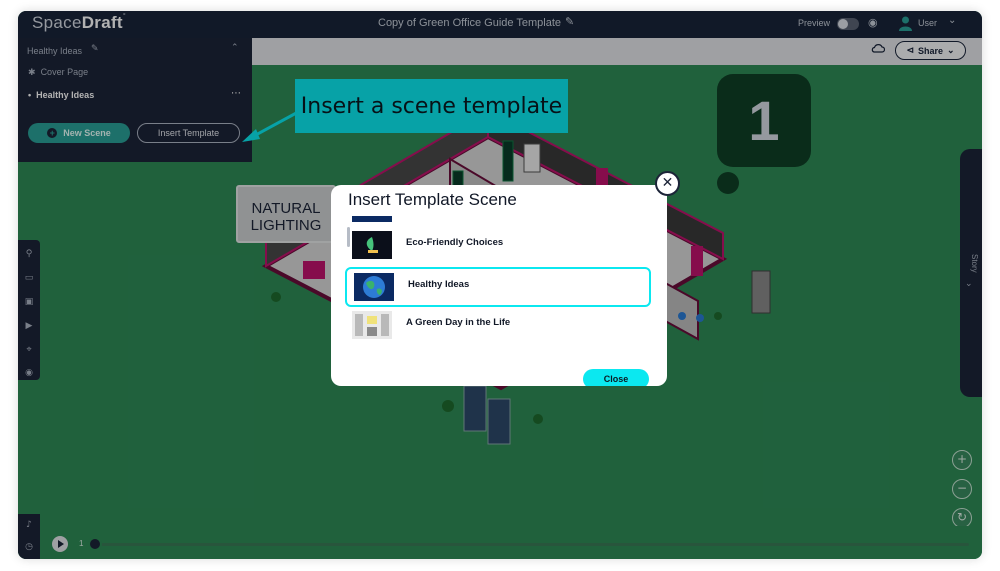 Image resolution: width=1000 pixels, height=571 pixels. I want to click on green-day-thumbnail, so click(372, 325).